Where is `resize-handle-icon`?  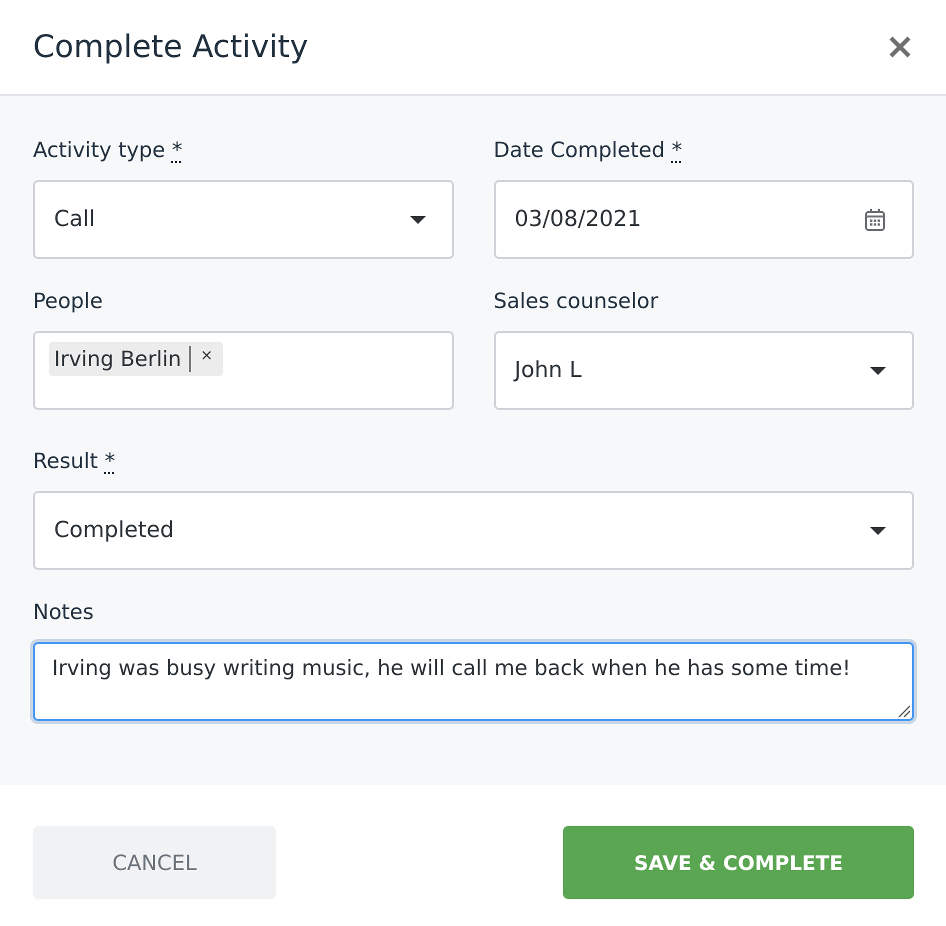 resize-handle-icon is located at coordinates (904, 711).